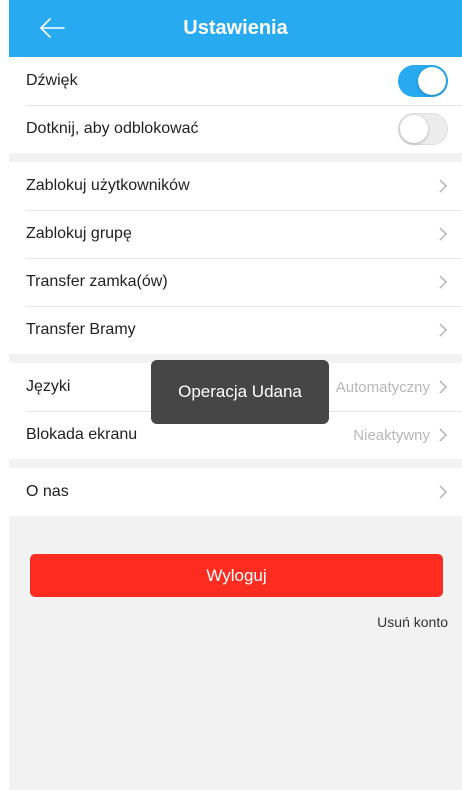 This screenshot has width=462, height=790. I want to click on sound-row: Dźwięk, so click(235, 81).